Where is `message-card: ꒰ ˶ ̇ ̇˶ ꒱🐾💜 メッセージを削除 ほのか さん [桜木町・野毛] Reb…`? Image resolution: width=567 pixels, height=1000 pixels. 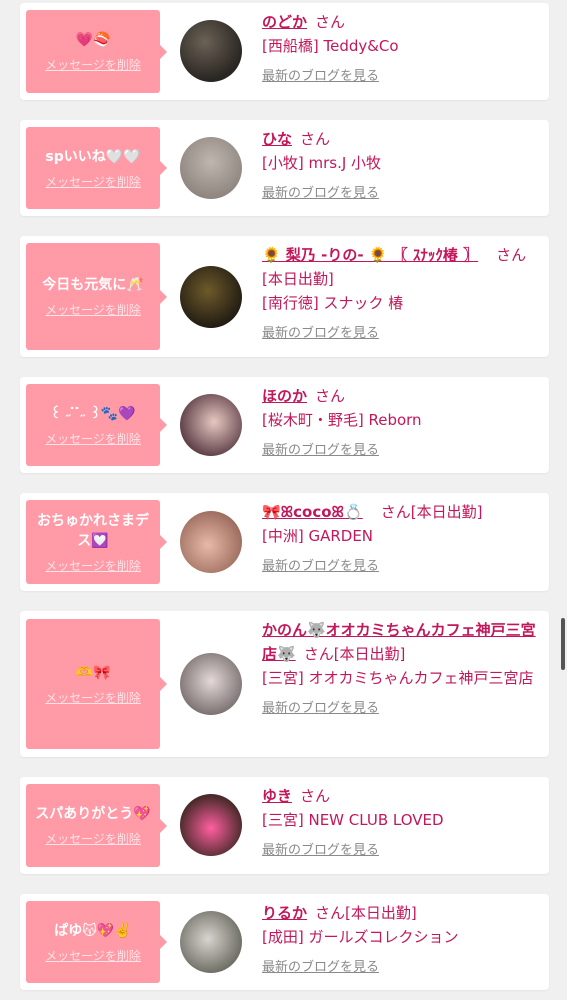 message-card: ꒰ ˶ ̇ ̇˶ ꒱🐾💜 メッセージを削除 ほのか さん [桜木町・野毛] Reb… is located at coordinates (284, 425).